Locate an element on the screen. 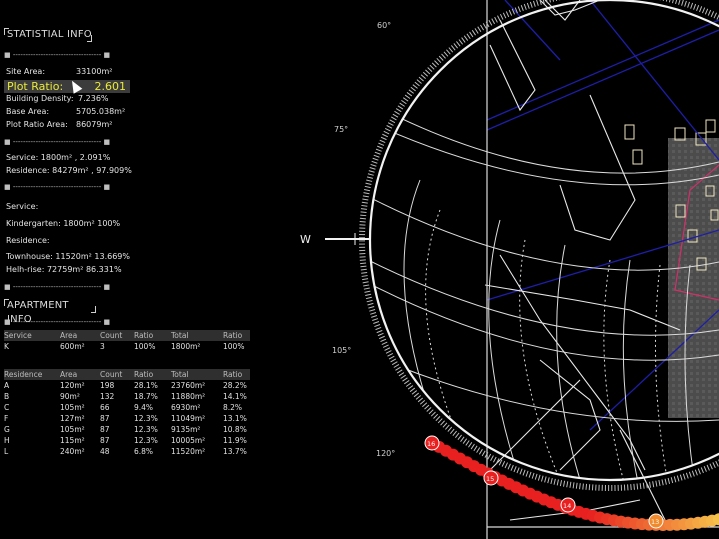 The image size is (719, 539). hour-marker: 14 is located at coordinates (568, 505).